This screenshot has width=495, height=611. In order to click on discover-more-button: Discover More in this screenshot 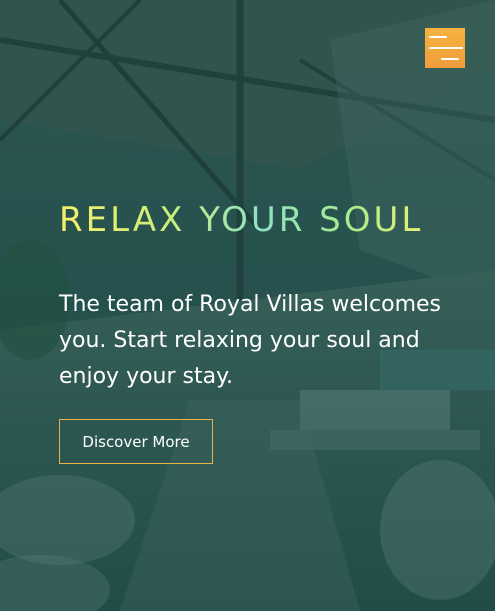, I will do `click(136, 441)`.